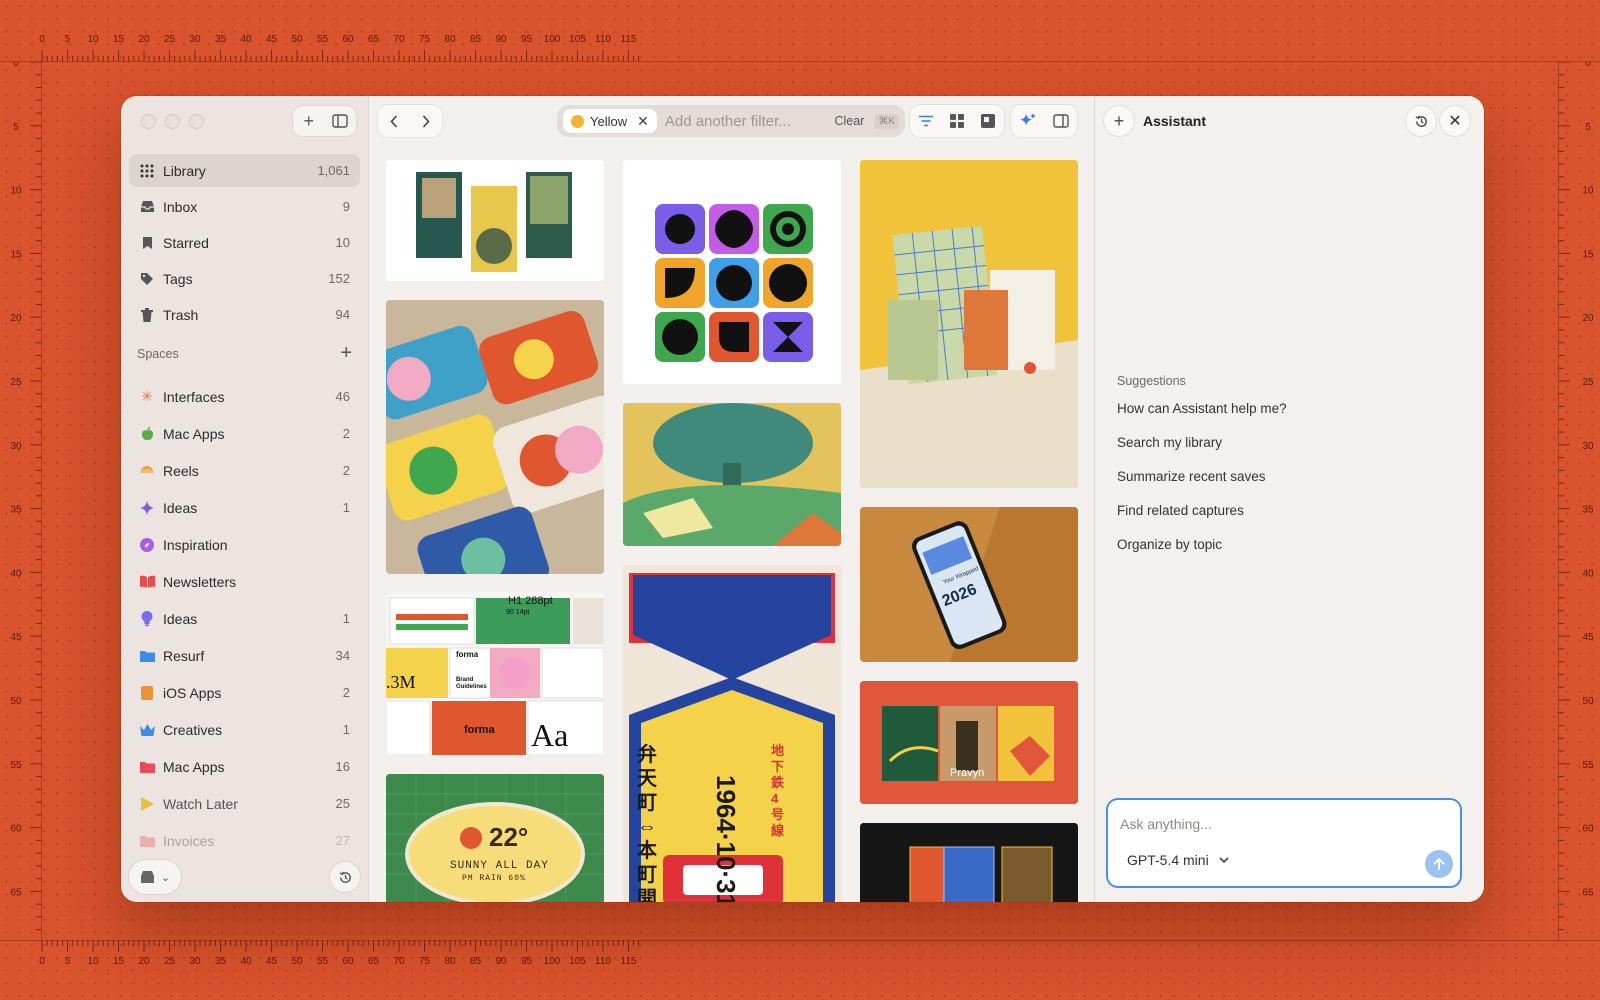 The image size is (1600, 1000). What do you see at coordinates (552, 39) in the screenshot?
I see `ruler-label: 100` at bounding box center [552, 39].